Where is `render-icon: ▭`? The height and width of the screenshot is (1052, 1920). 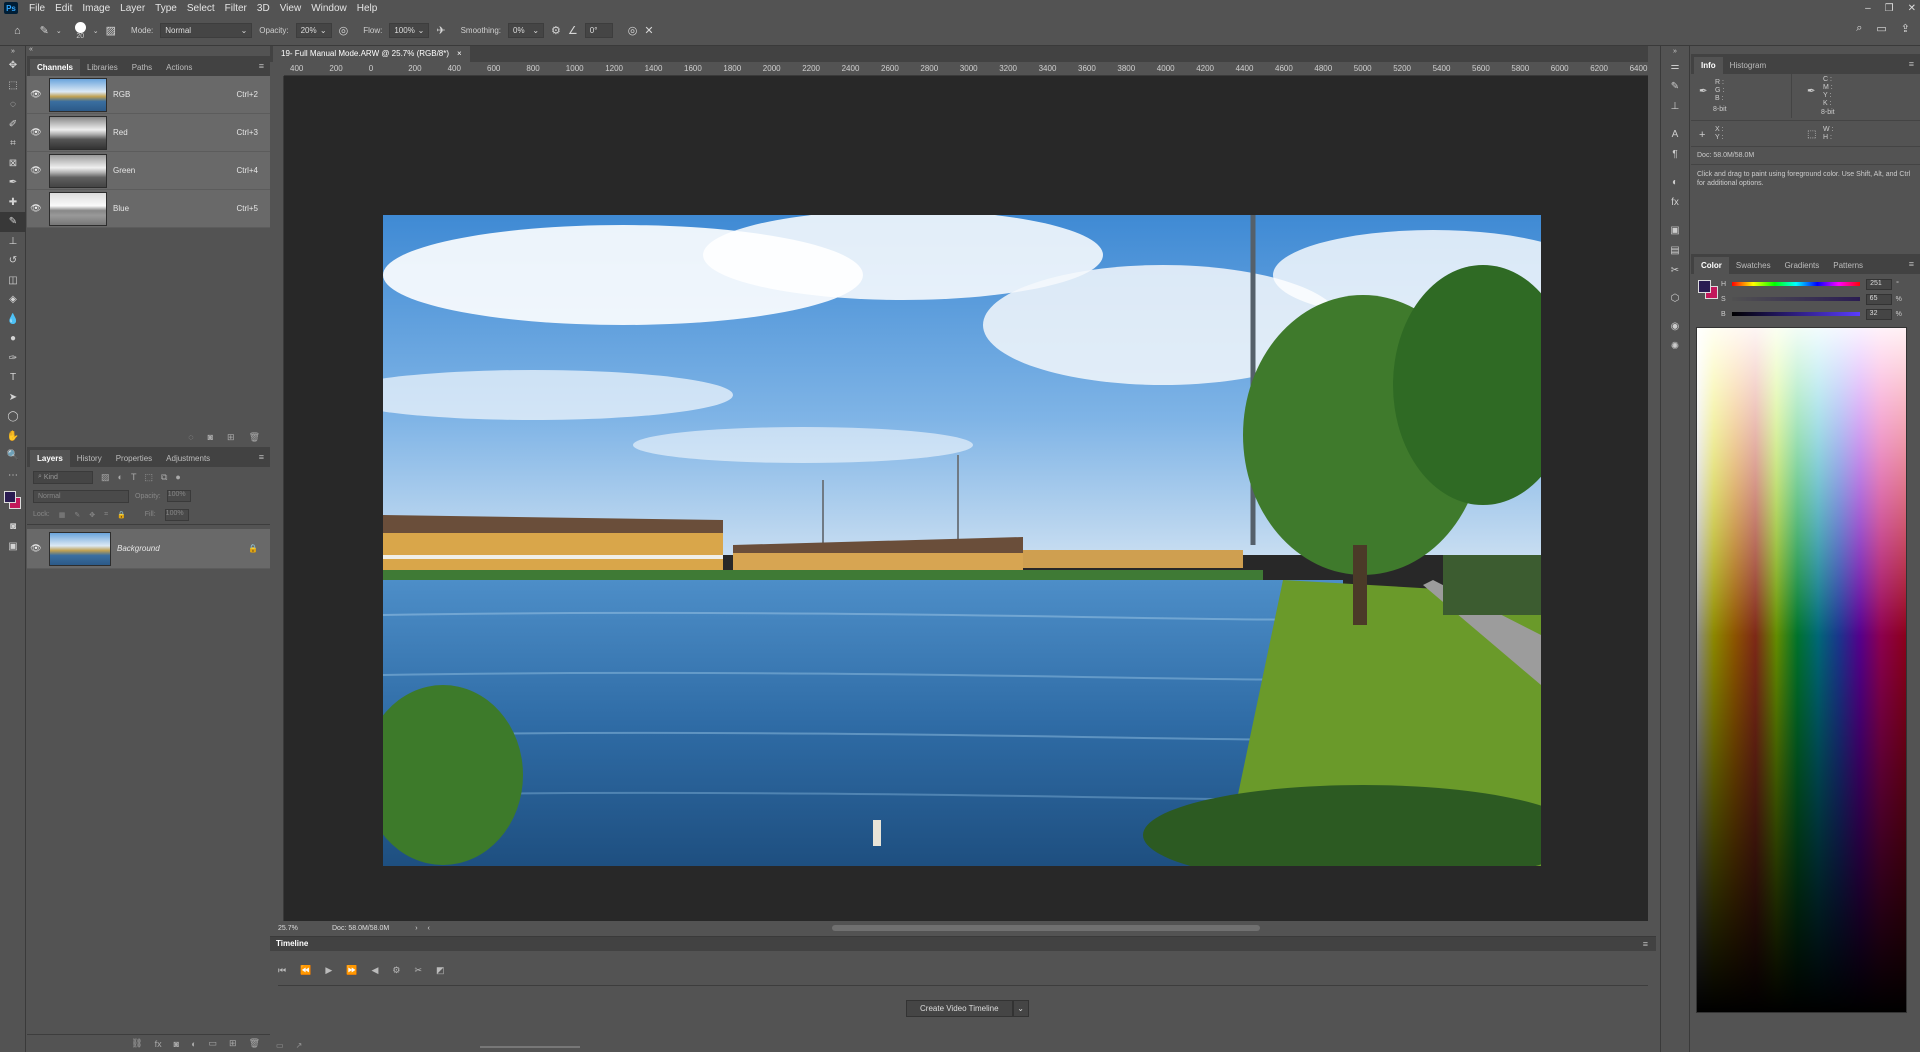 render-icon: ▭ is located at coordinates (280, 1045).